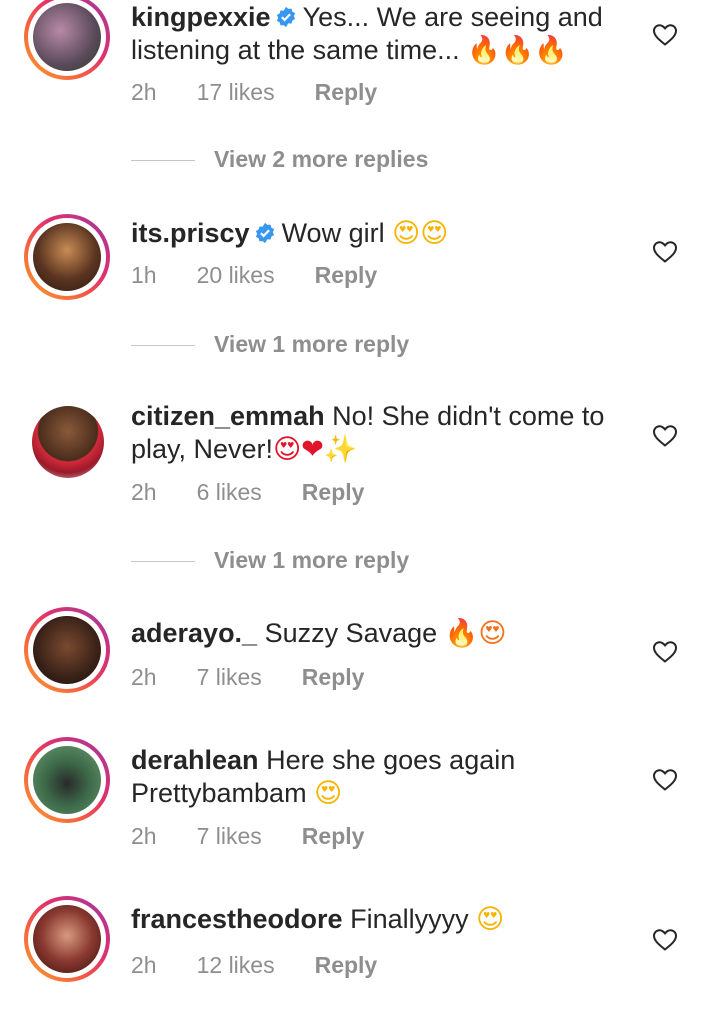  What do you see at coordinates (190, 233) in the screenshot?
I see `username: its.priscy` at bounding box center [190, 233].